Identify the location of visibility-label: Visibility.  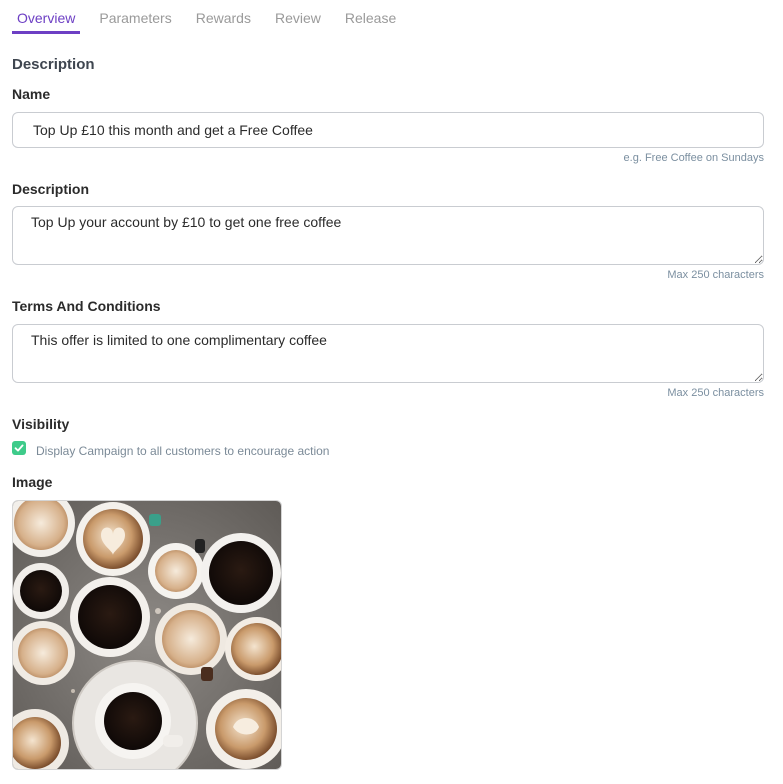
(41, 424).